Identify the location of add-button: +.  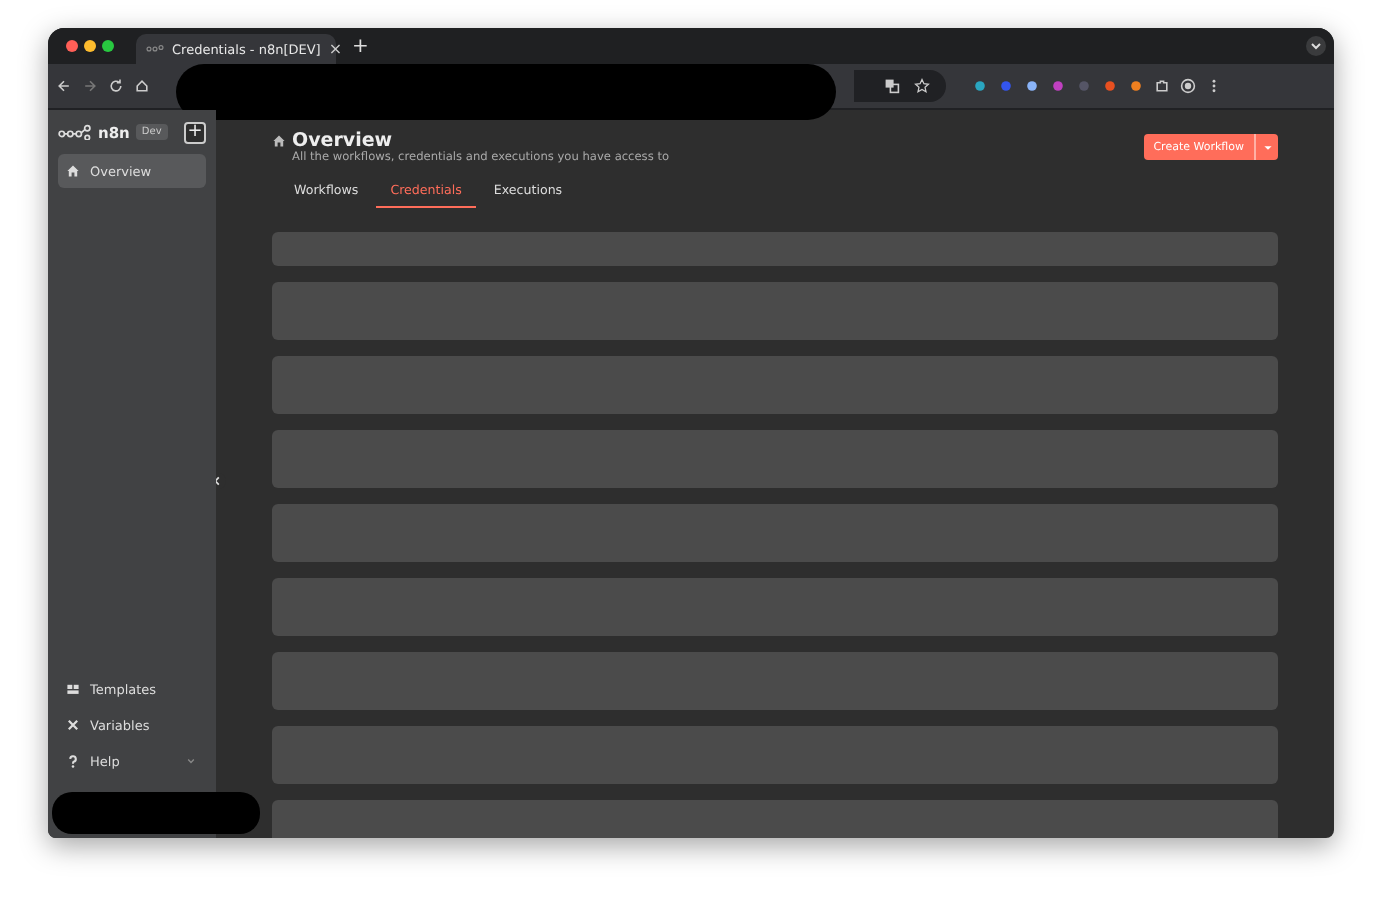
(195, 132).